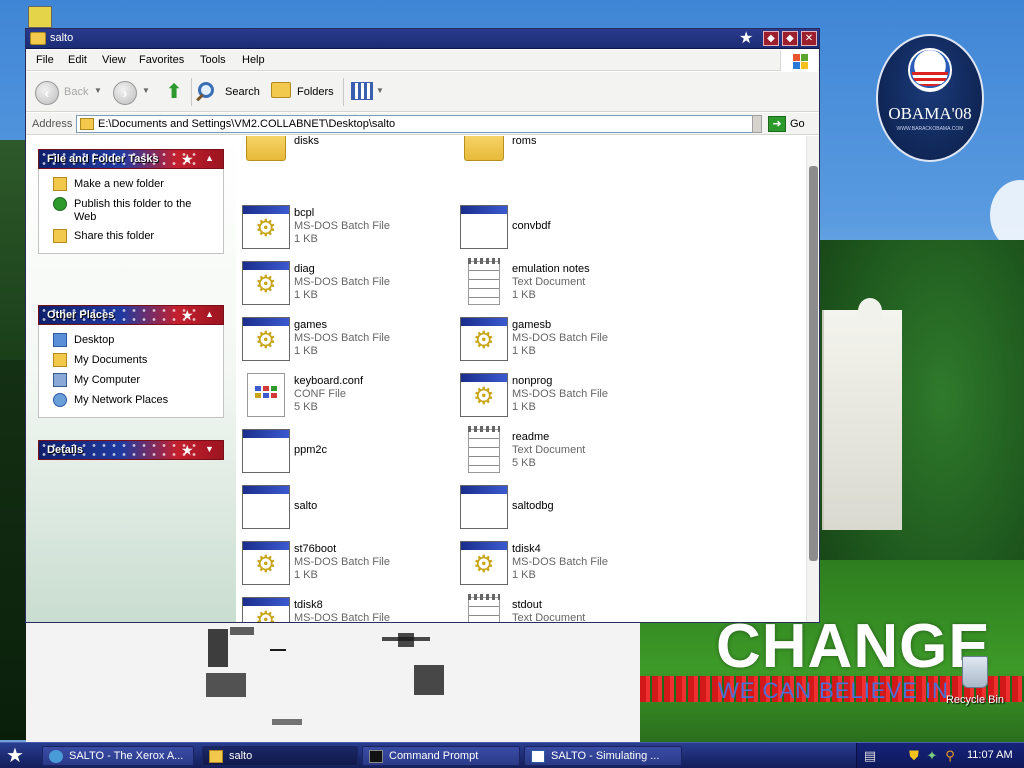 The height and width of the screenshot is (768, 1024). What do you see at coordinates (347, 342) in the screenshot?
I see `file-item: gamesMS-DOS Batch File1 KB` at bounding box center [347, 342].